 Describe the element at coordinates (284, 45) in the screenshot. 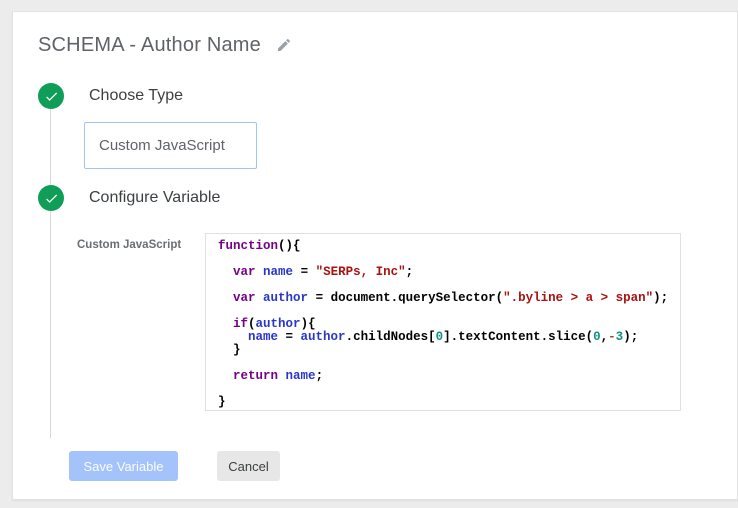

I see `pencil-icon` at that location.